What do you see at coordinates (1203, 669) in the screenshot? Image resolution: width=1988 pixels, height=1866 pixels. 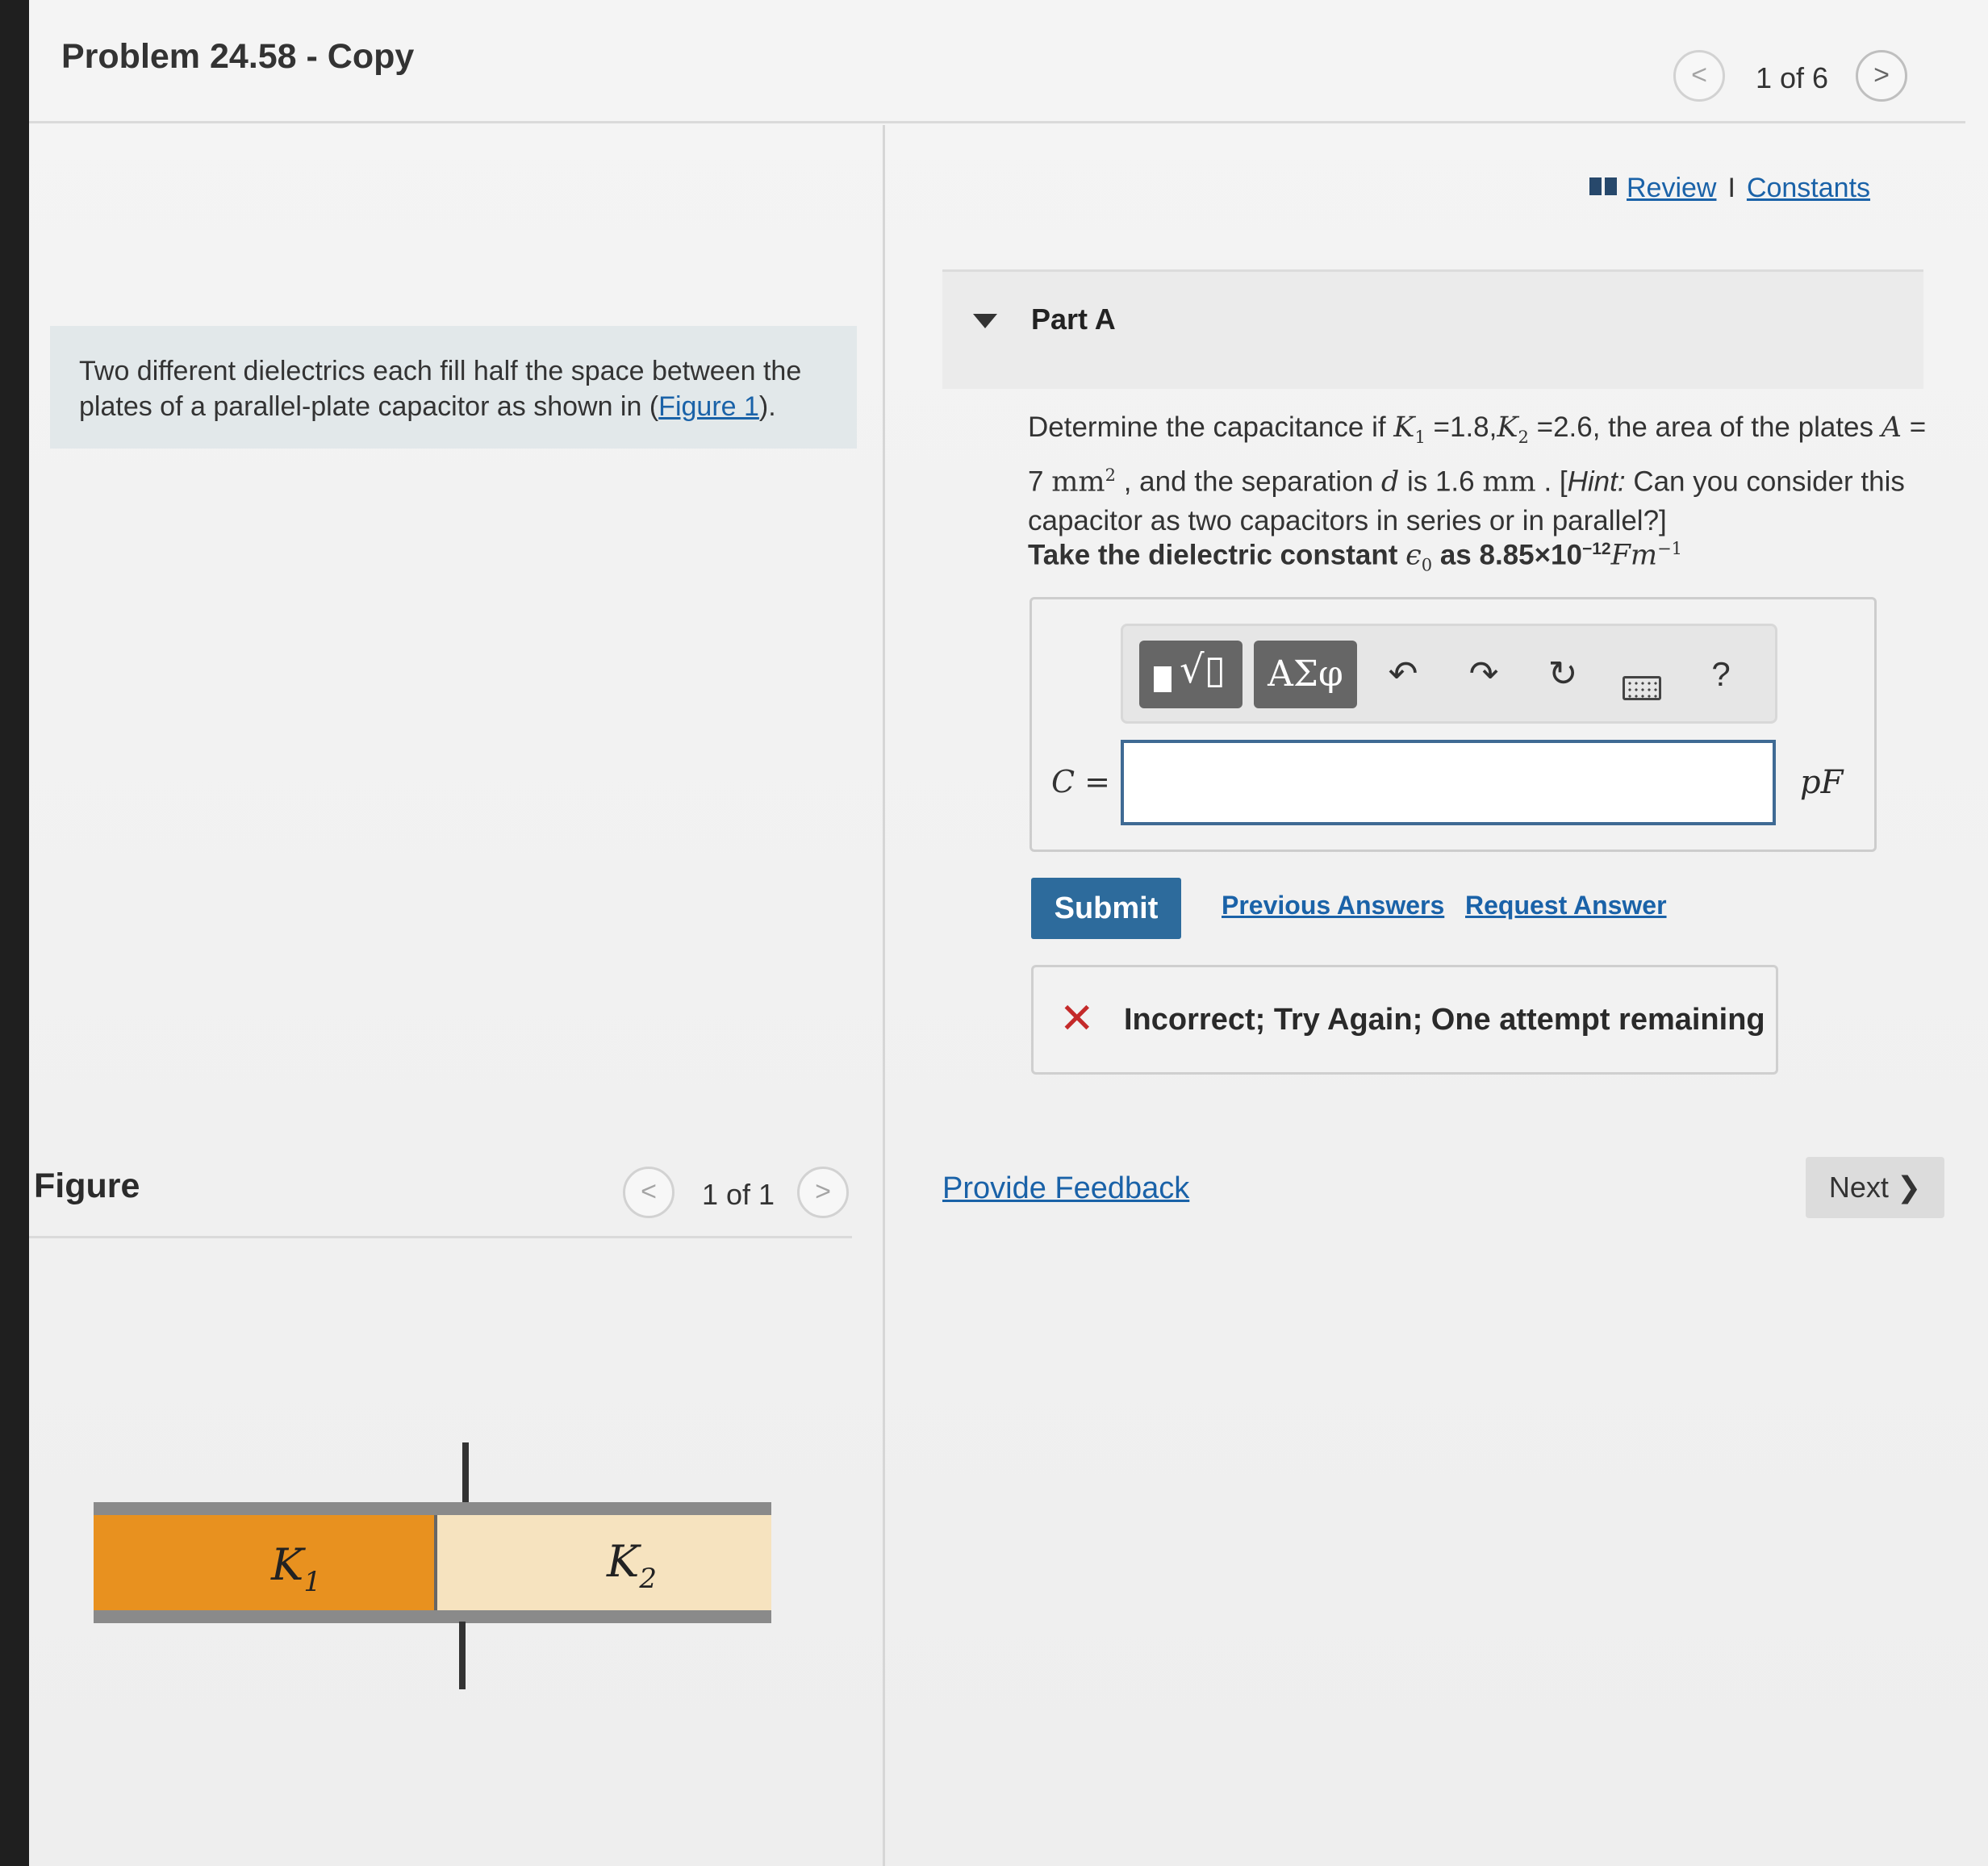 I see `radical-icon: √▯` at bounding box center [1203, 669].